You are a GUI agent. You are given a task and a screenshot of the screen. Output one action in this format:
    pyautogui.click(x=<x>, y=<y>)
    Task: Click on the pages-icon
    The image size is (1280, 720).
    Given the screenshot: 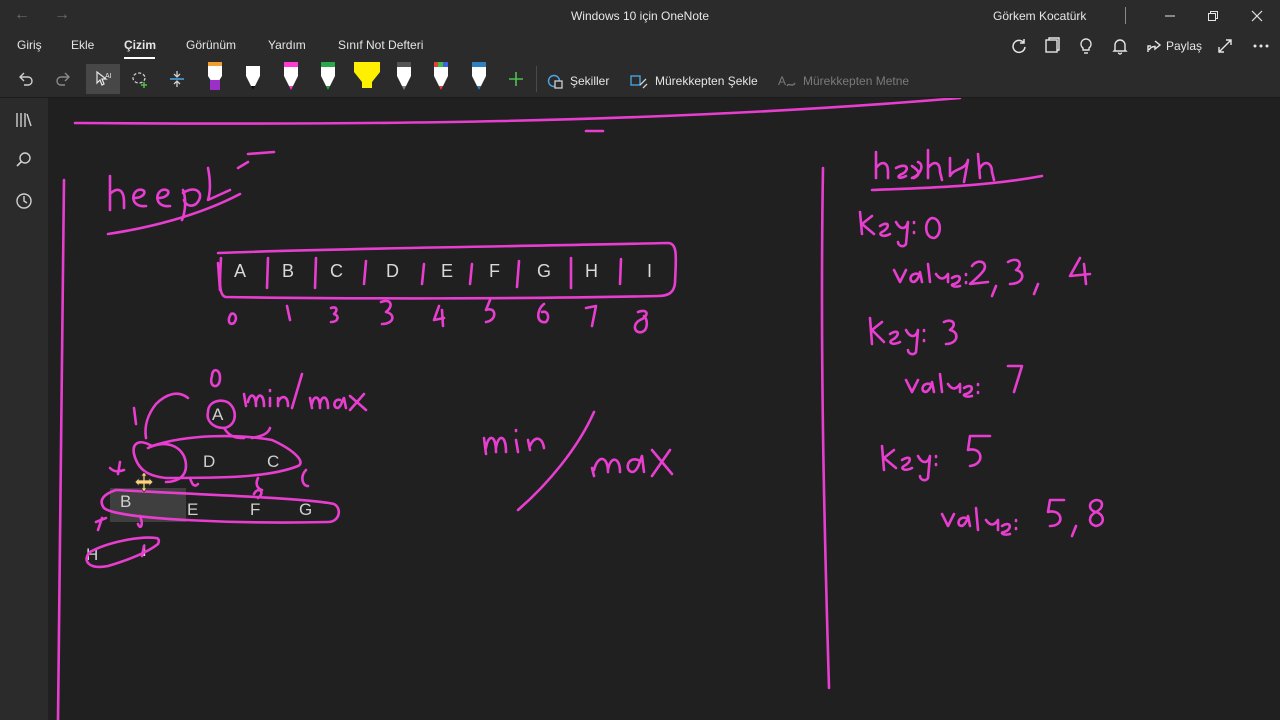 What is the action you would take?
    pyautogui.click(x=1052, y=45)
    